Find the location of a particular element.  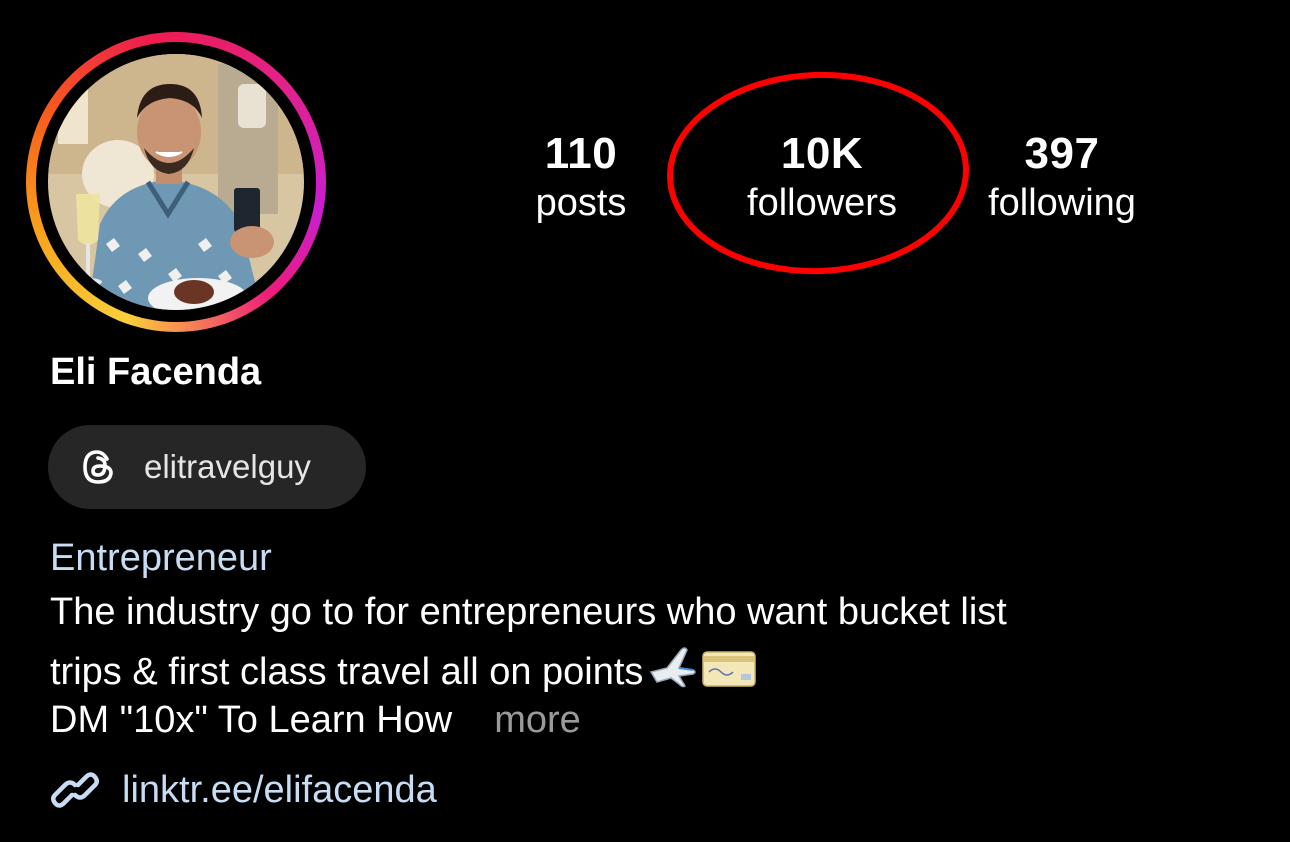

credit-card-icon is located at coordinates (729, 674).